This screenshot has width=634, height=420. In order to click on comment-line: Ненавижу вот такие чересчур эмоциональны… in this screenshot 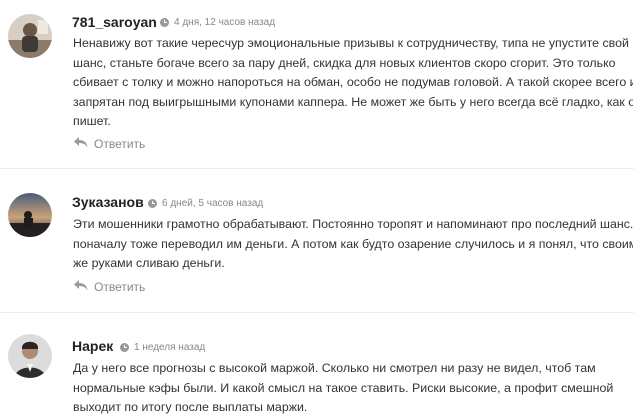, I will do `click(351, 43)`.